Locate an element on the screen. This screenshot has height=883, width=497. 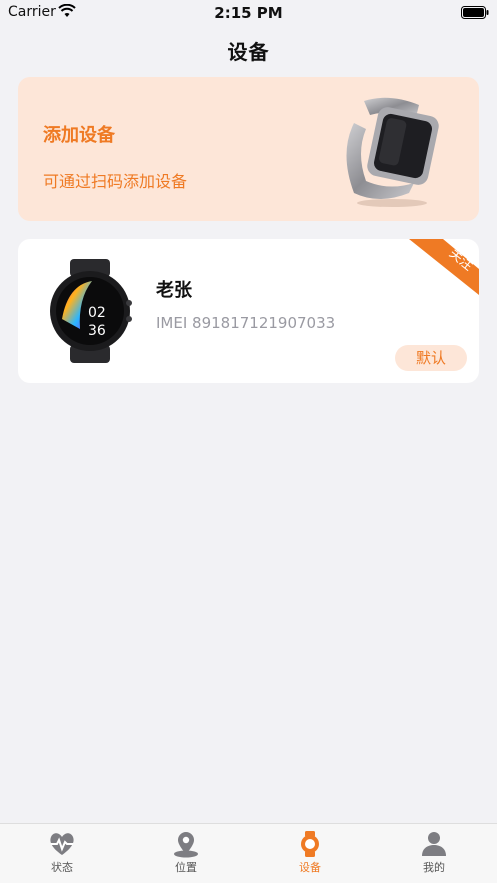
watch-icon is located at coordinates (310, 844).